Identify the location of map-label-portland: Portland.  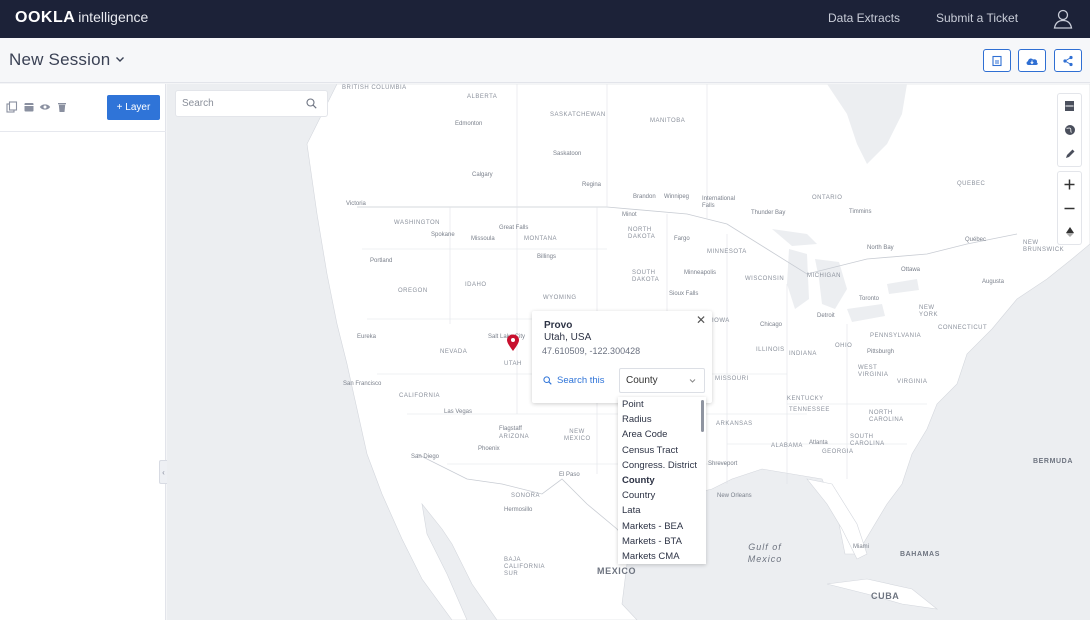
(381, 261).